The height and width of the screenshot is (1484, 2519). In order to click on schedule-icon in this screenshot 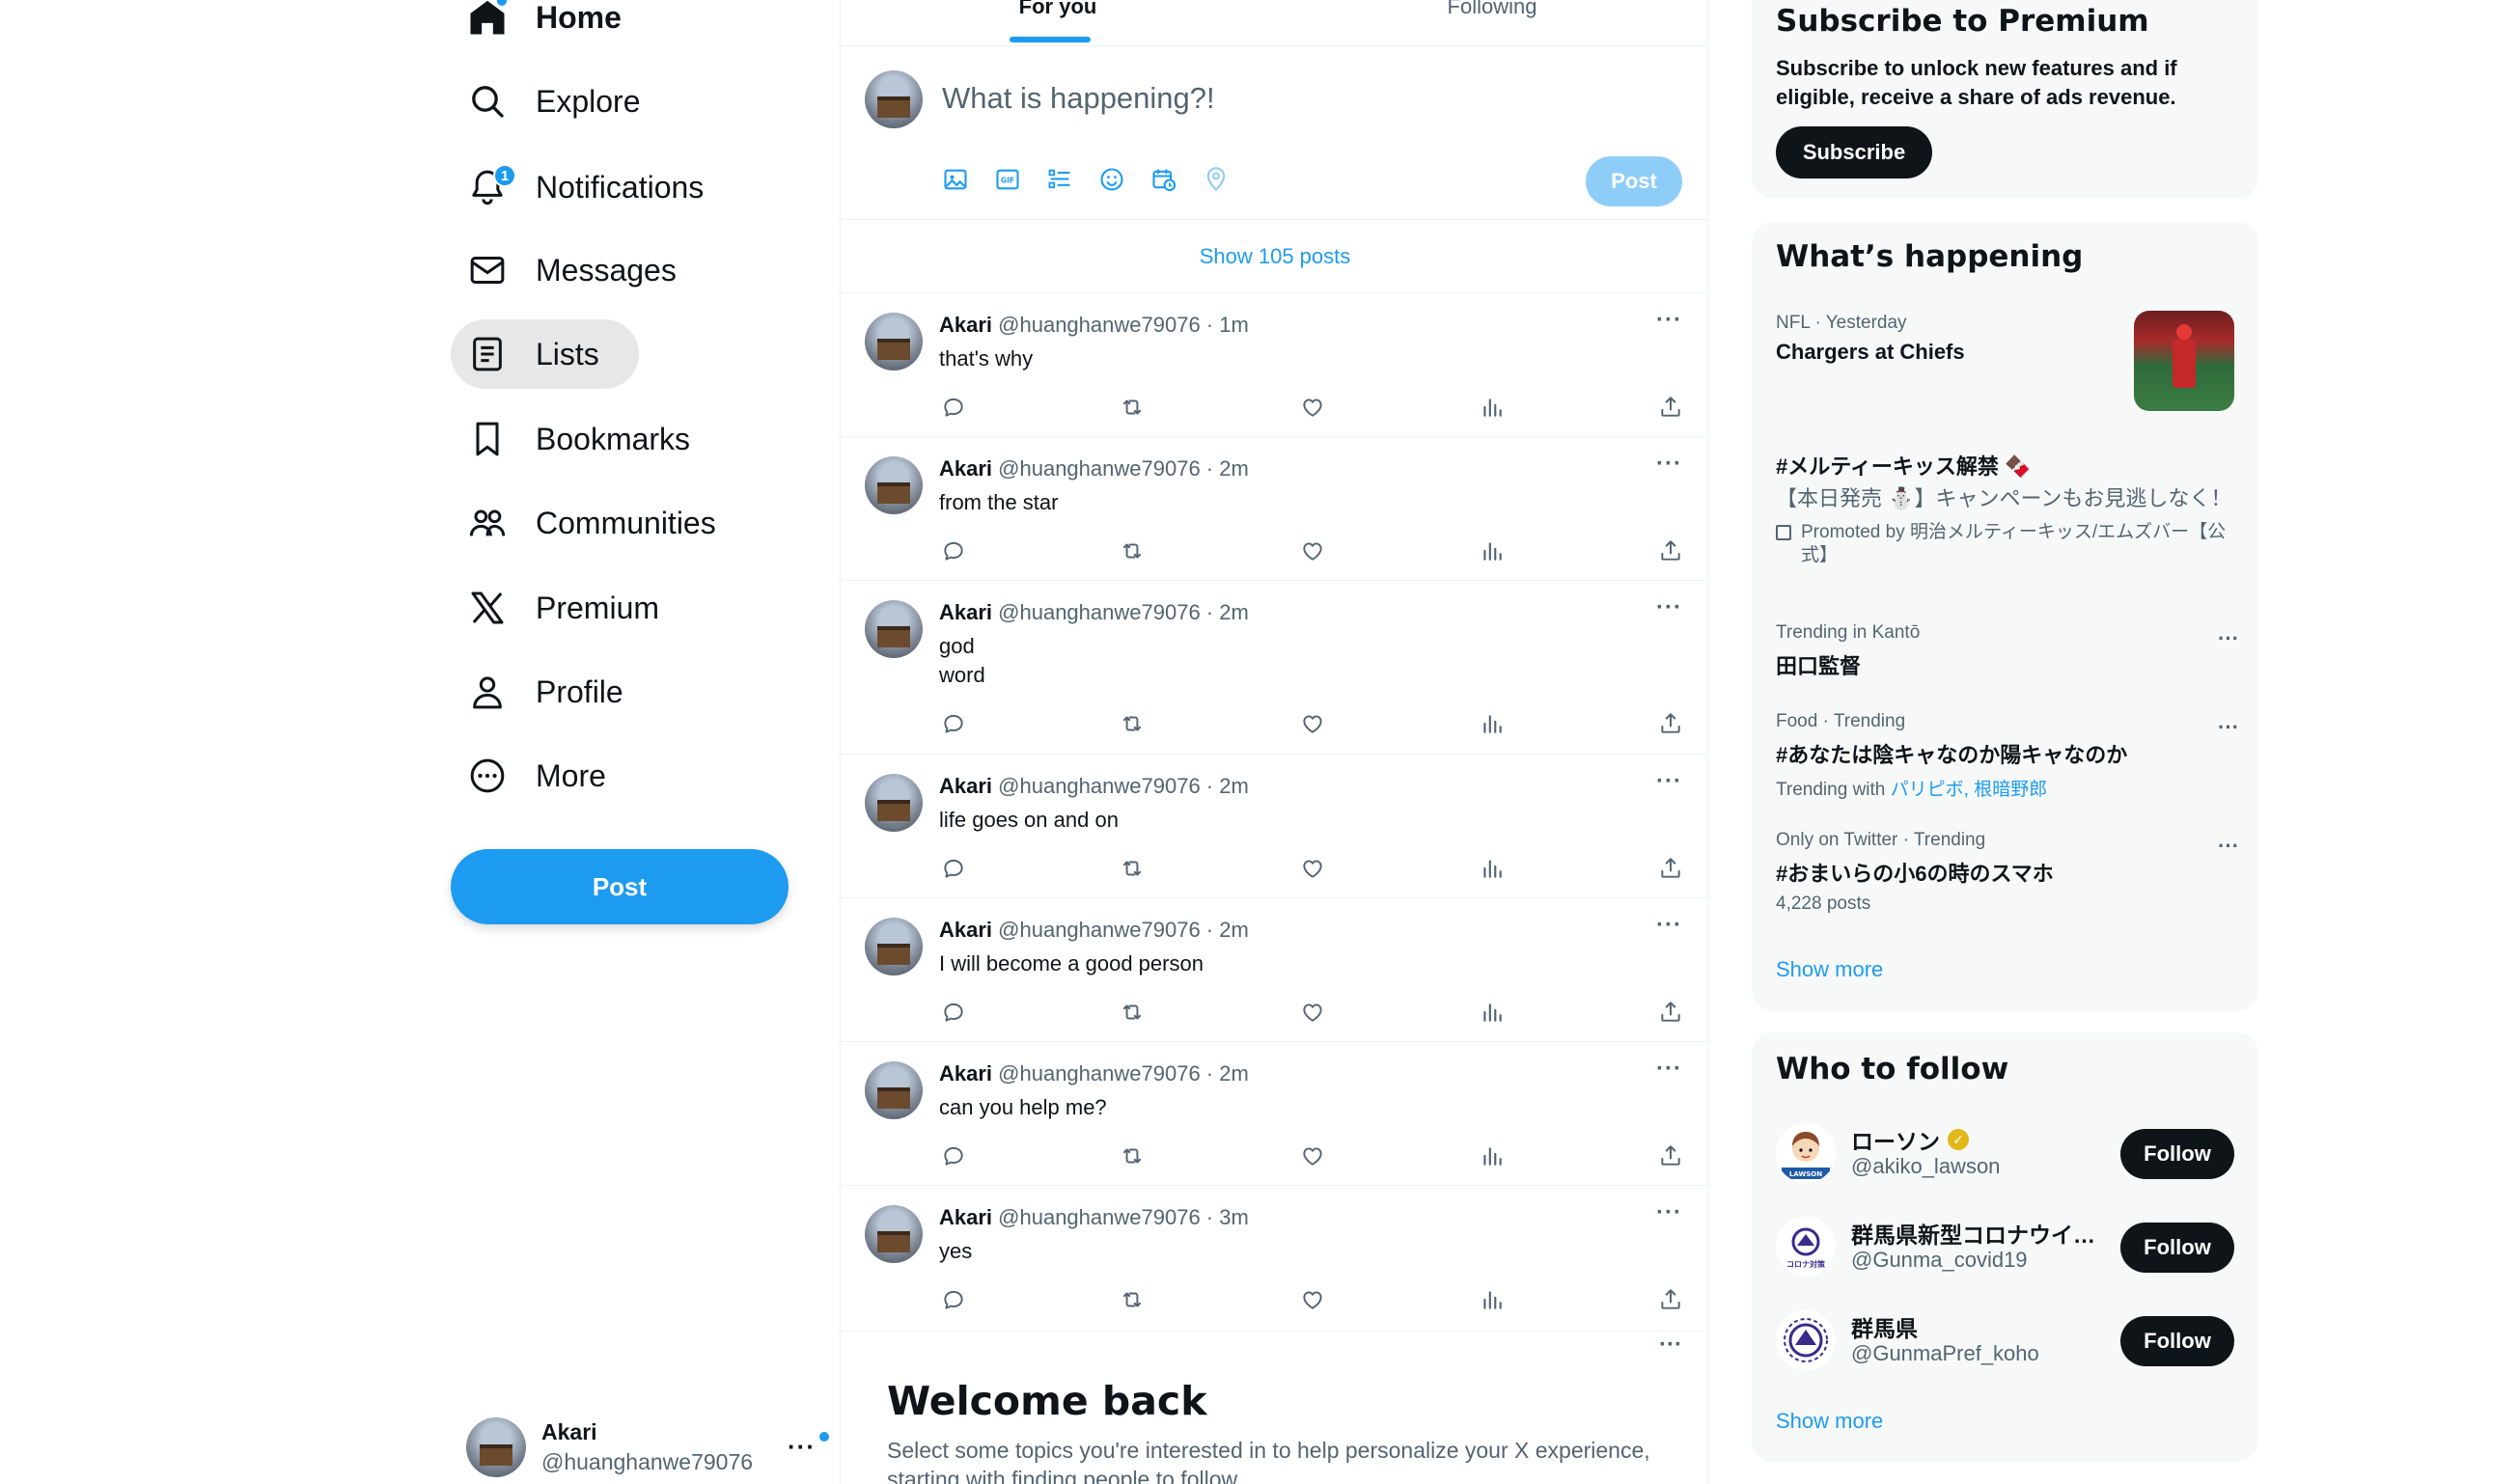, I will do `click(1163, 179)`.